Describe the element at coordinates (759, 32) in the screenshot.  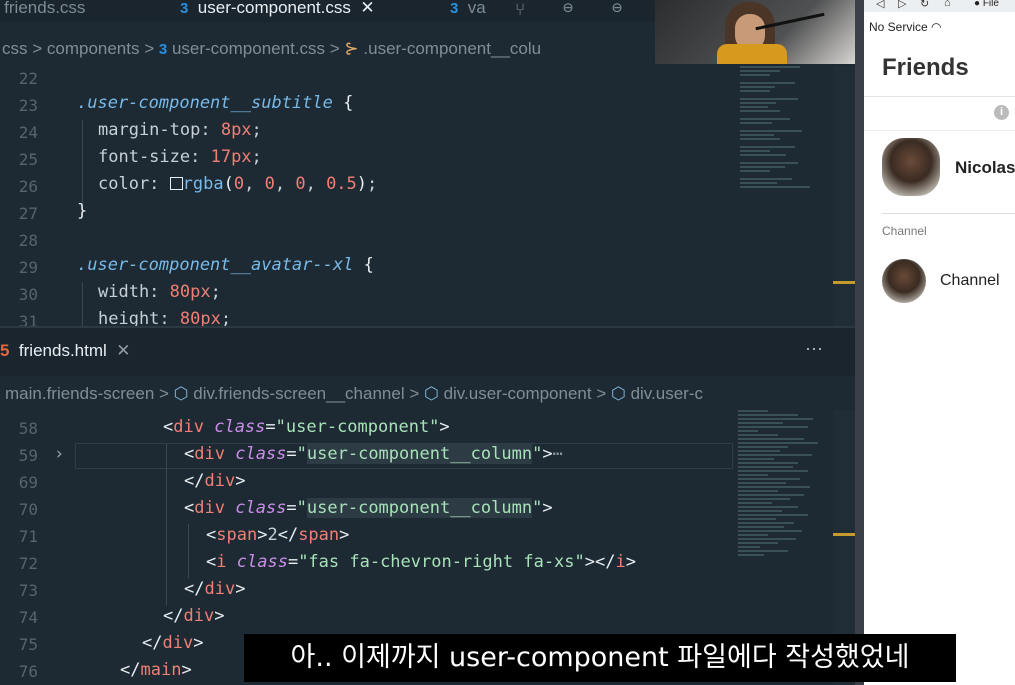
I see `webcam-overlay` at that location.